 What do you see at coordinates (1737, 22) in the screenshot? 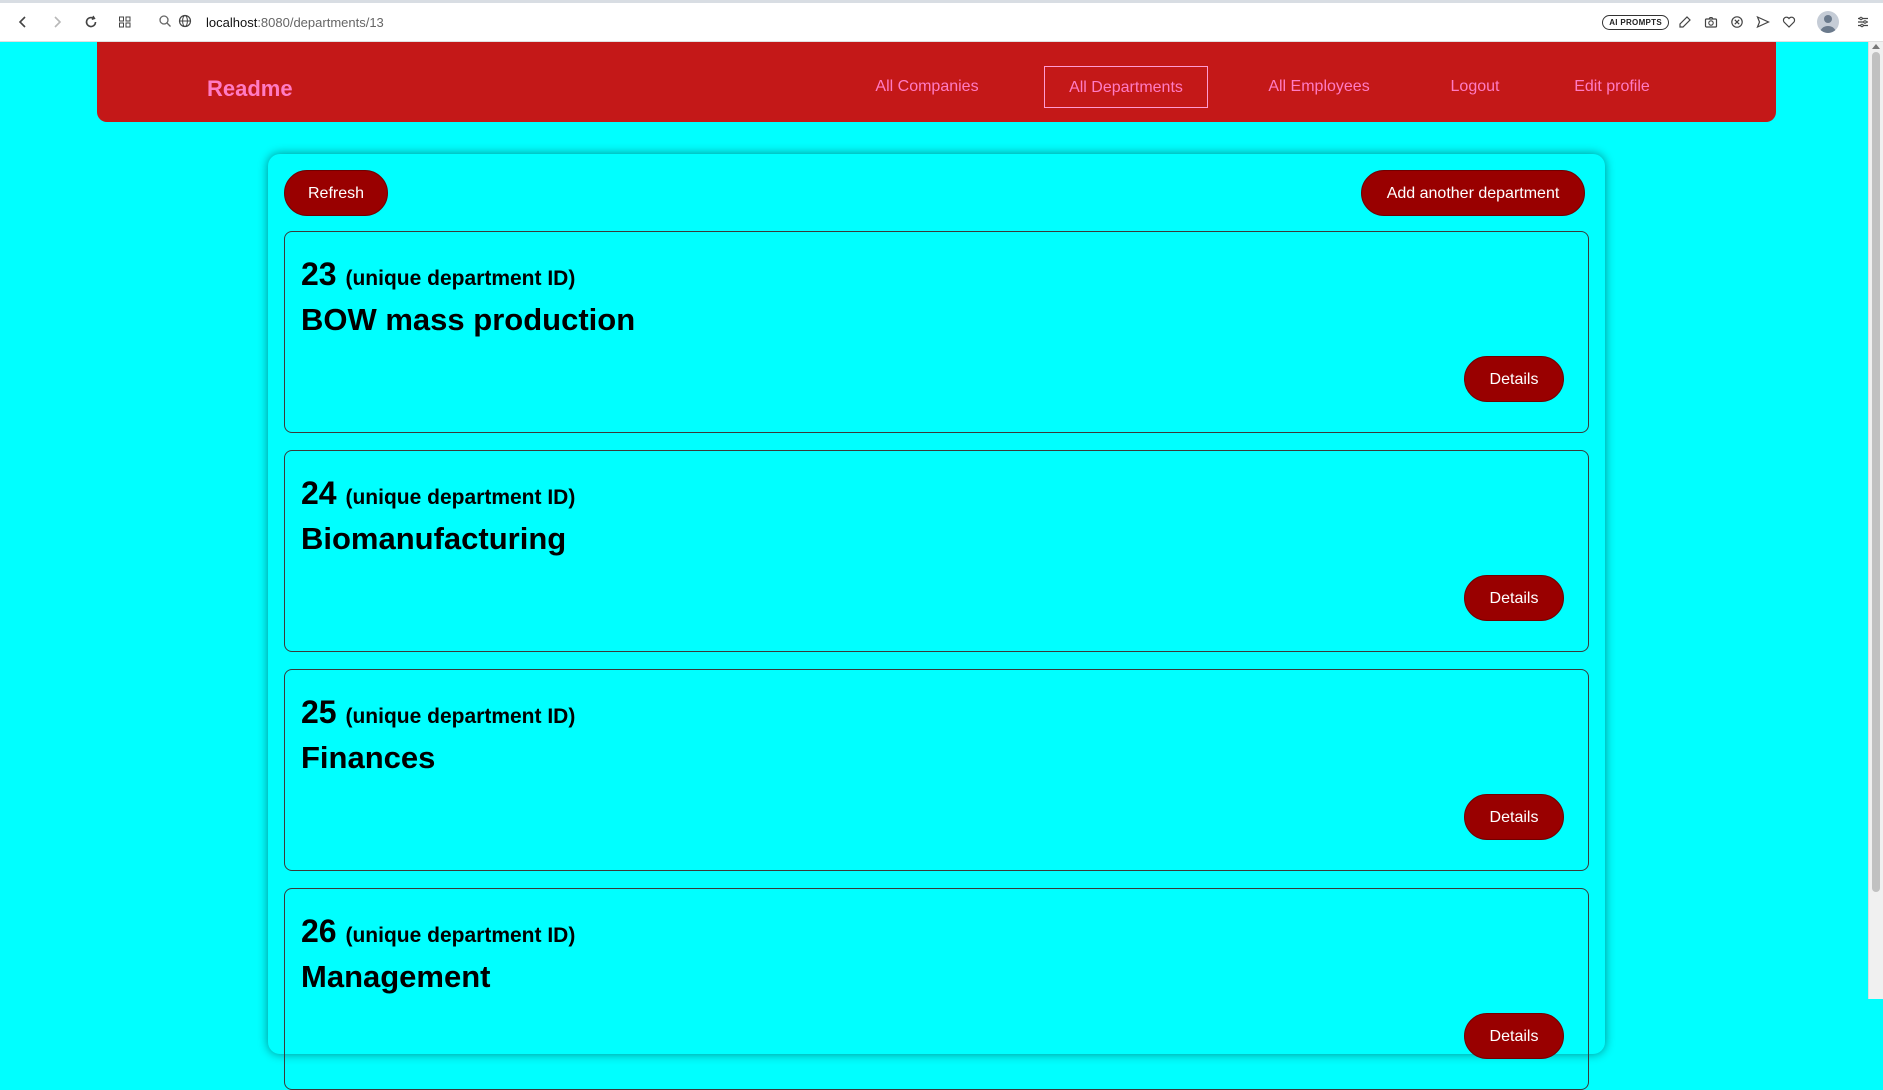
I see `block-icon` at bounding box center [1737, 22].